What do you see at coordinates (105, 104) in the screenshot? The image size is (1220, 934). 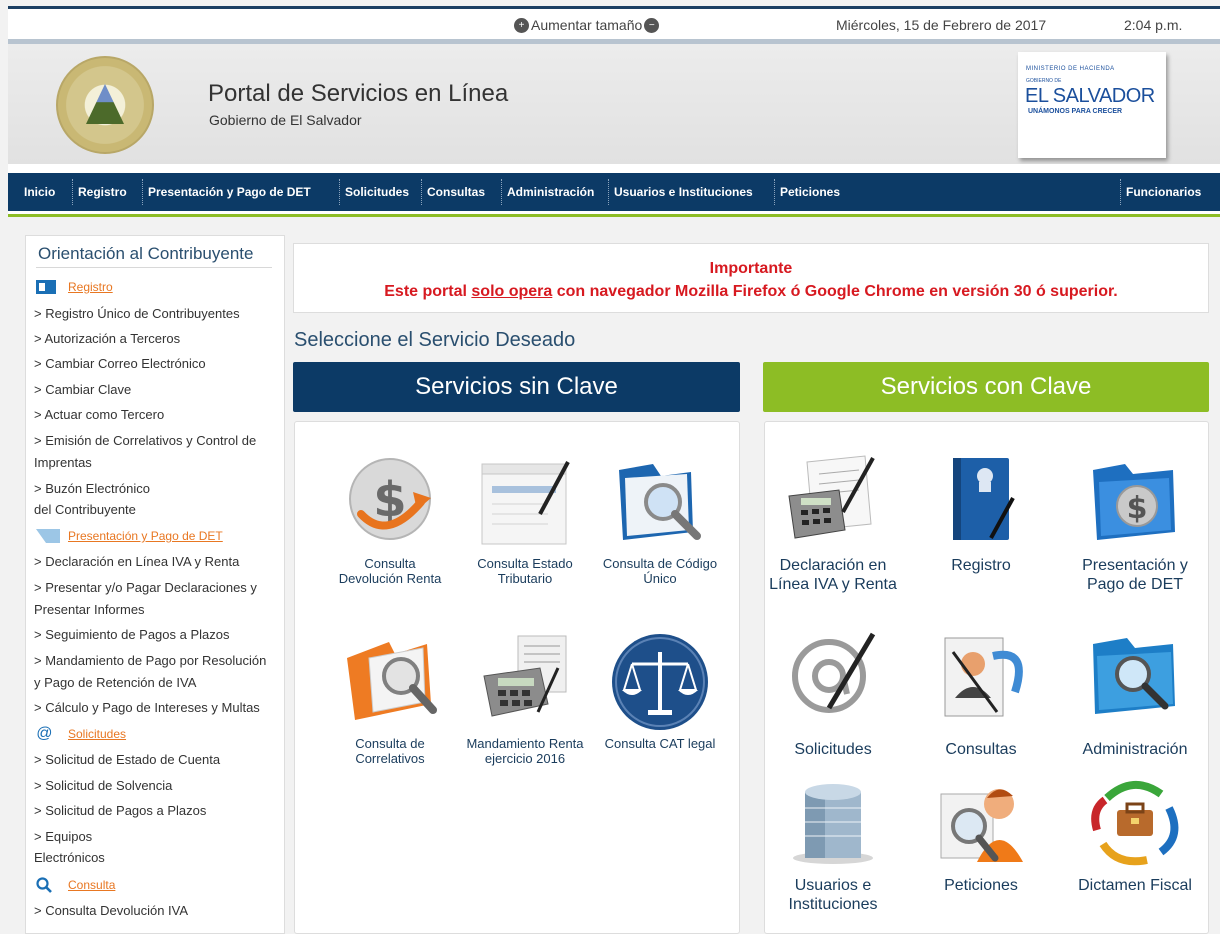 I see `seal-triangle` at bounding box center [105, 104].